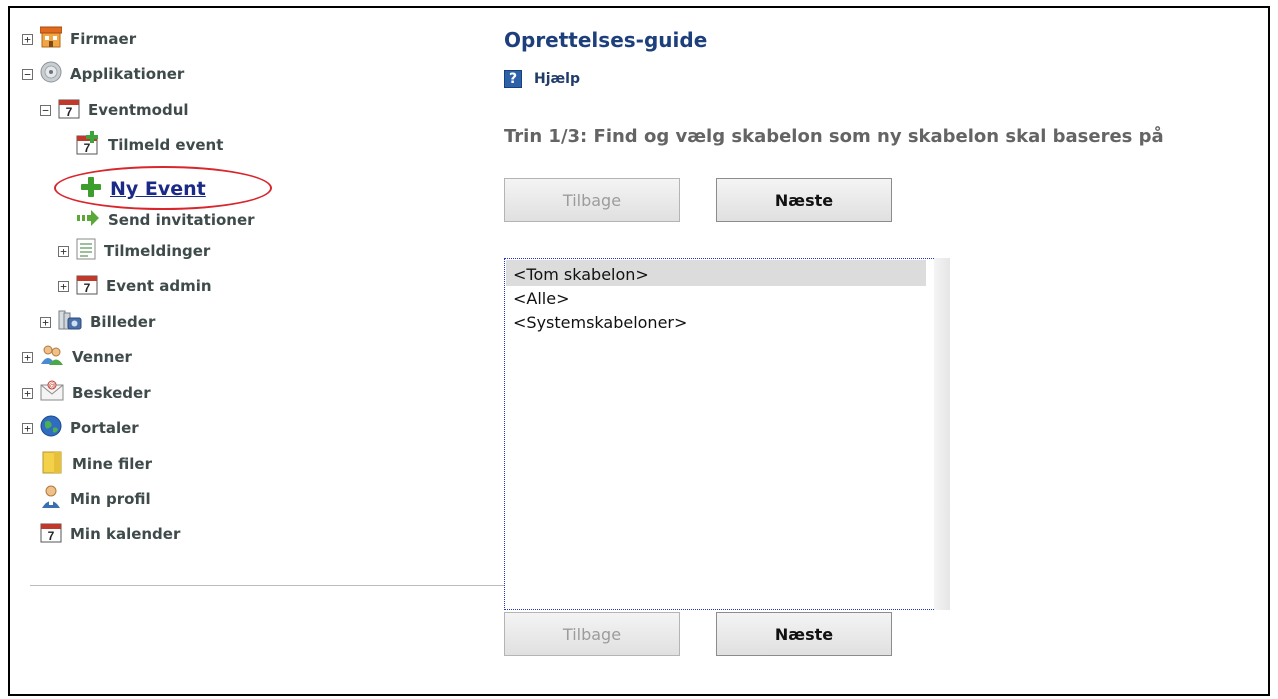 Image resolution: width=1278 pixels, height=699 pixels. I want to click on tree-label: Tilmeld event, so click(166, 145).